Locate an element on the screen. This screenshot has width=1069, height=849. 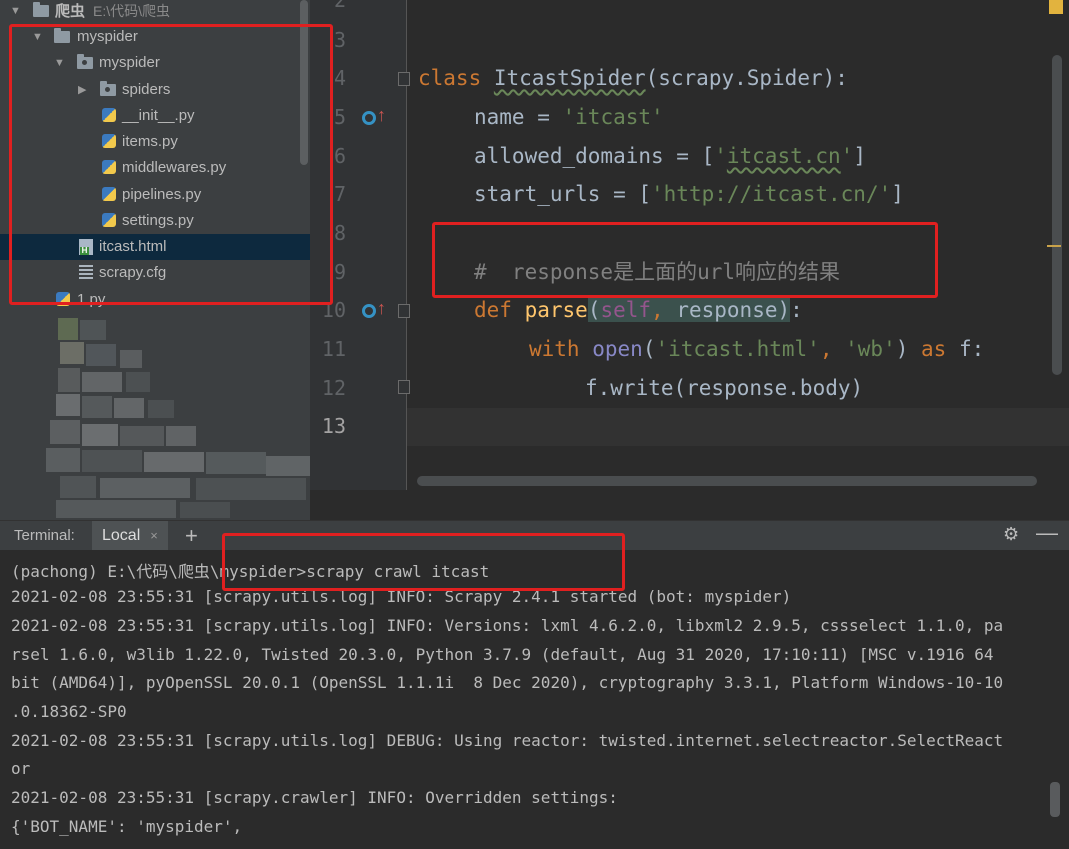
tree-root-folder: ▼ 爬虫 E:\代码\爬虫 is located at coordinates (155, 12).